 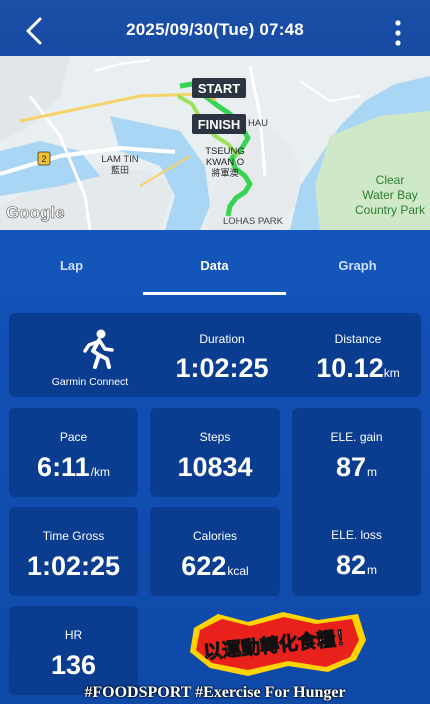 I want to click on duration-stat: Duration 1:02:25, so click(x=222, y=355).